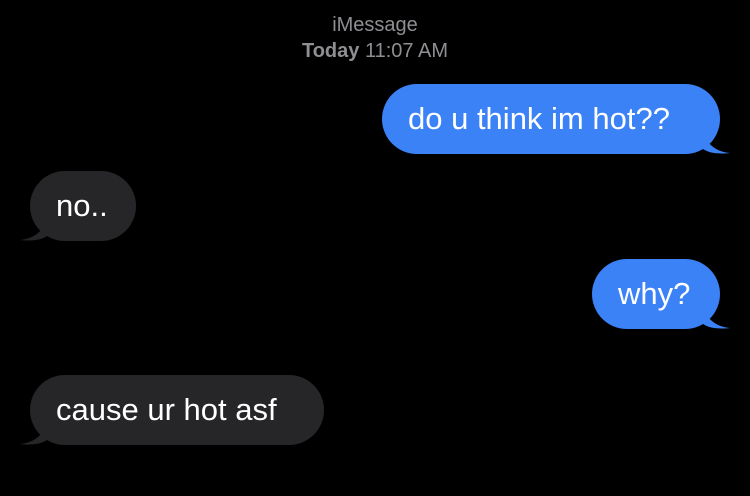  Describe the element at coordinates (330, 51) in the screenshot. I see `timestamp-day: Today` at that location.